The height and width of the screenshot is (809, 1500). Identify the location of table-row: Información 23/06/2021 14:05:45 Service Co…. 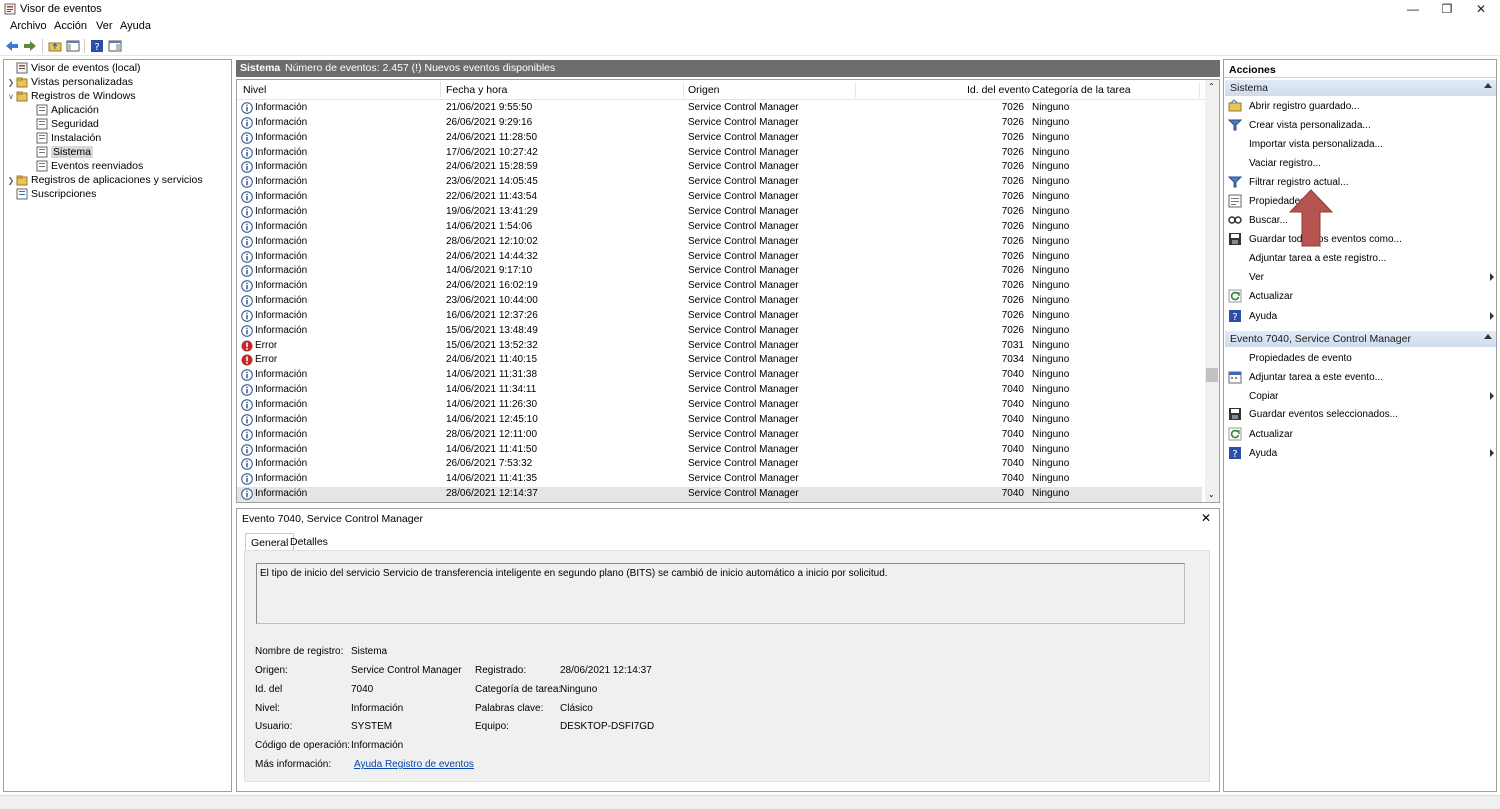
(719, 182).